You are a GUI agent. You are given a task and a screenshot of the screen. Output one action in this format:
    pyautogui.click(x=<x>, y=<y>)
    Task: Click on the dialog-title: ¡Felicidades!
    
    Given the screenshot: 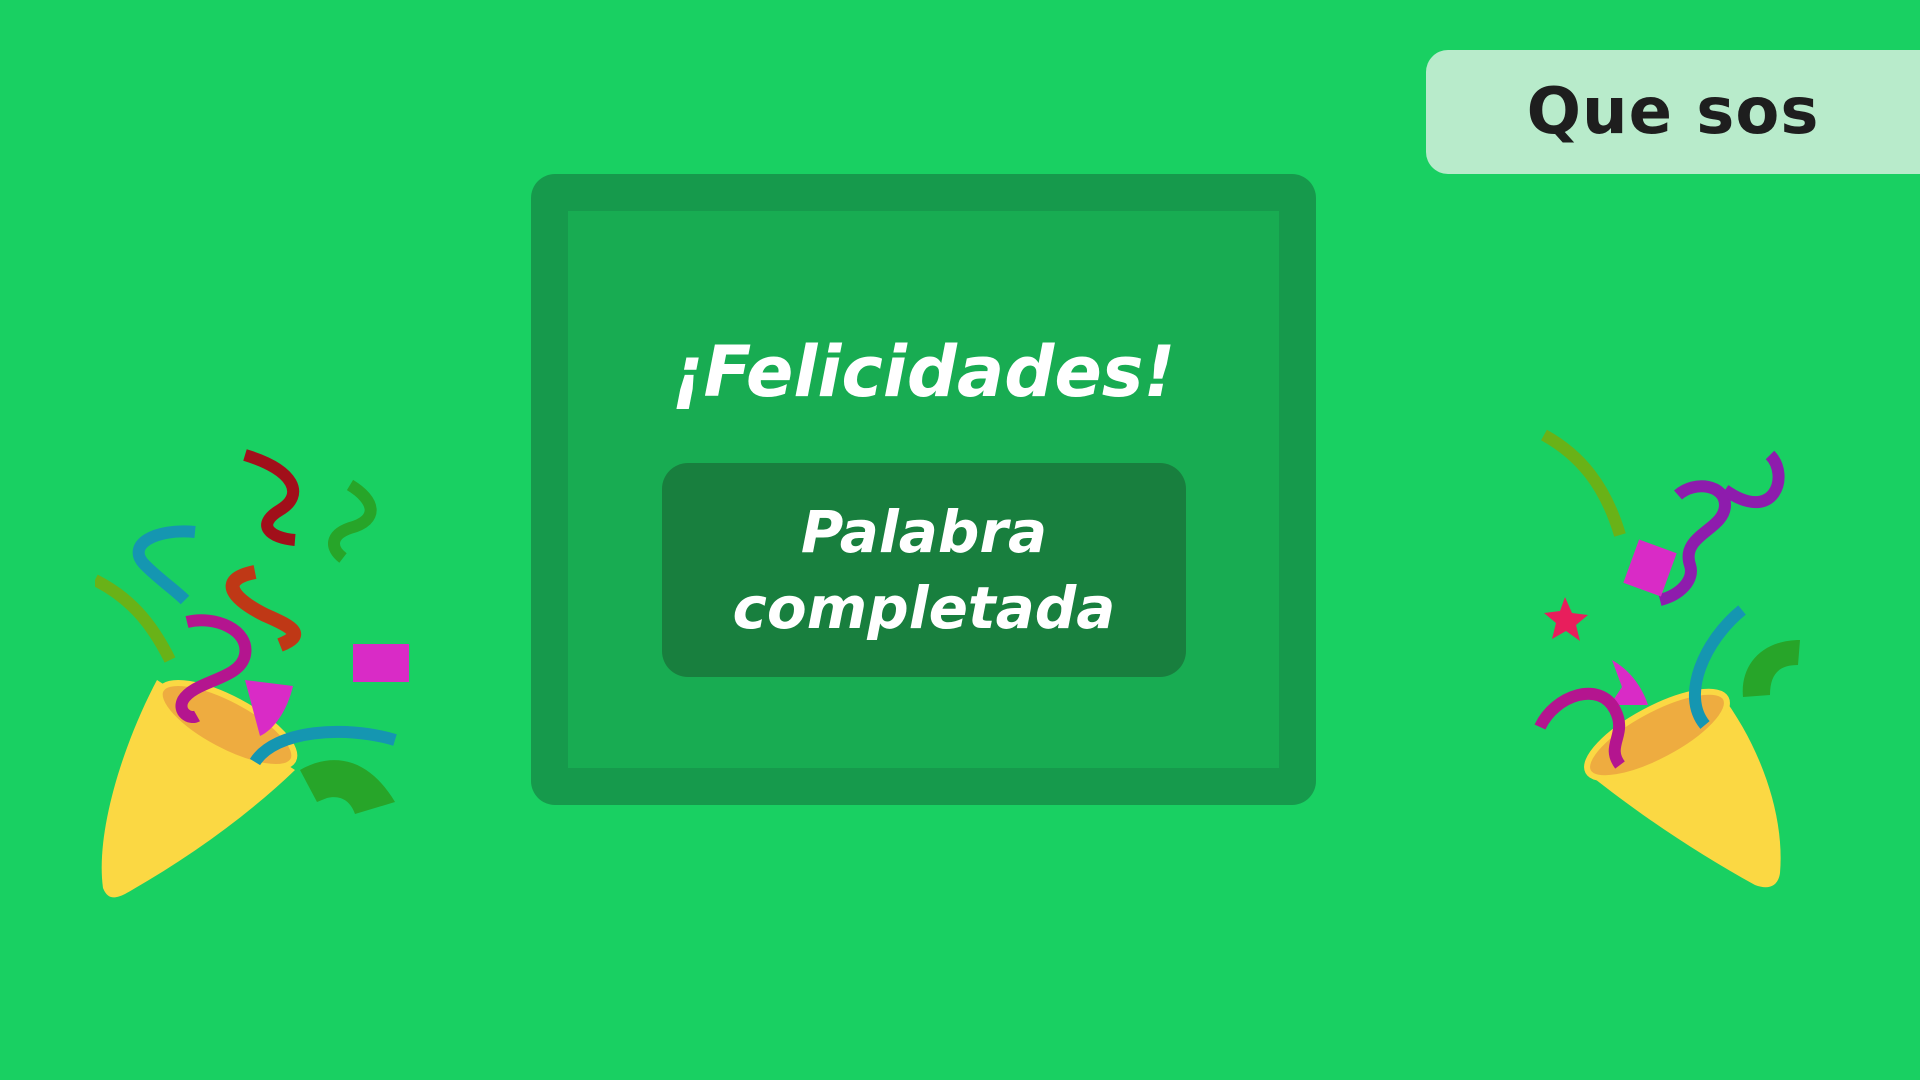 What is the action you would take?
    pyautogui.click(x=923, y=372)
    